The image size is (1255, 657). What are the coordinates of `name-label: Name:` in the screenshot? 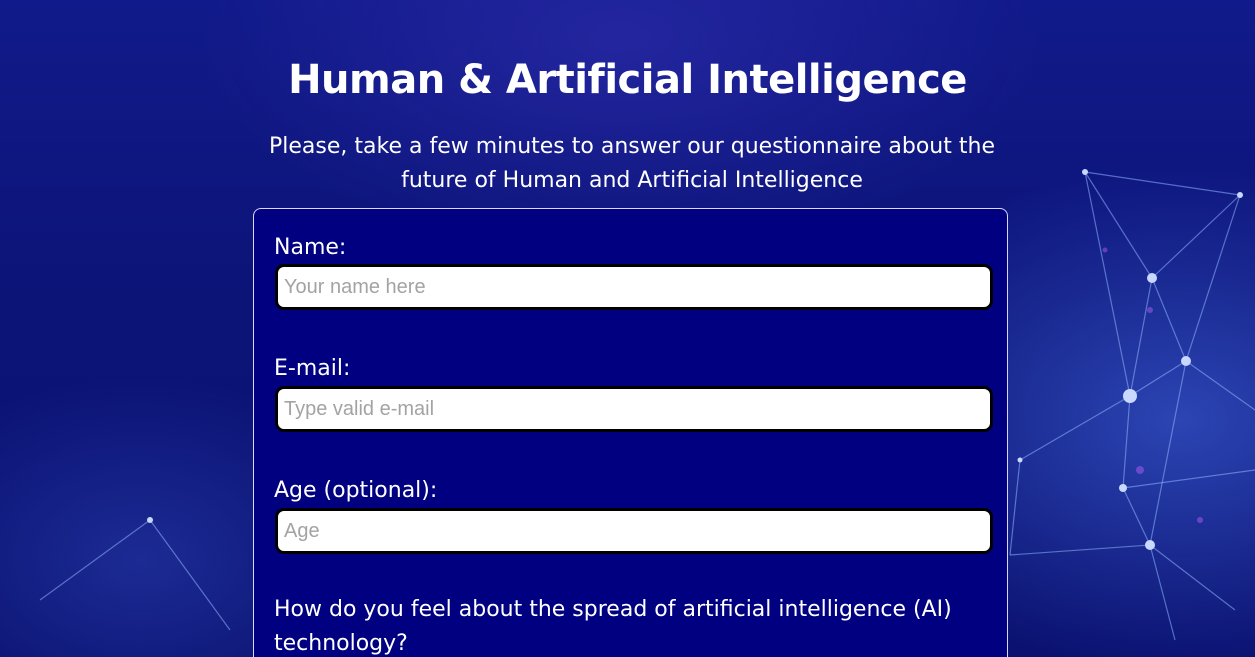 It's located at (310, 247).